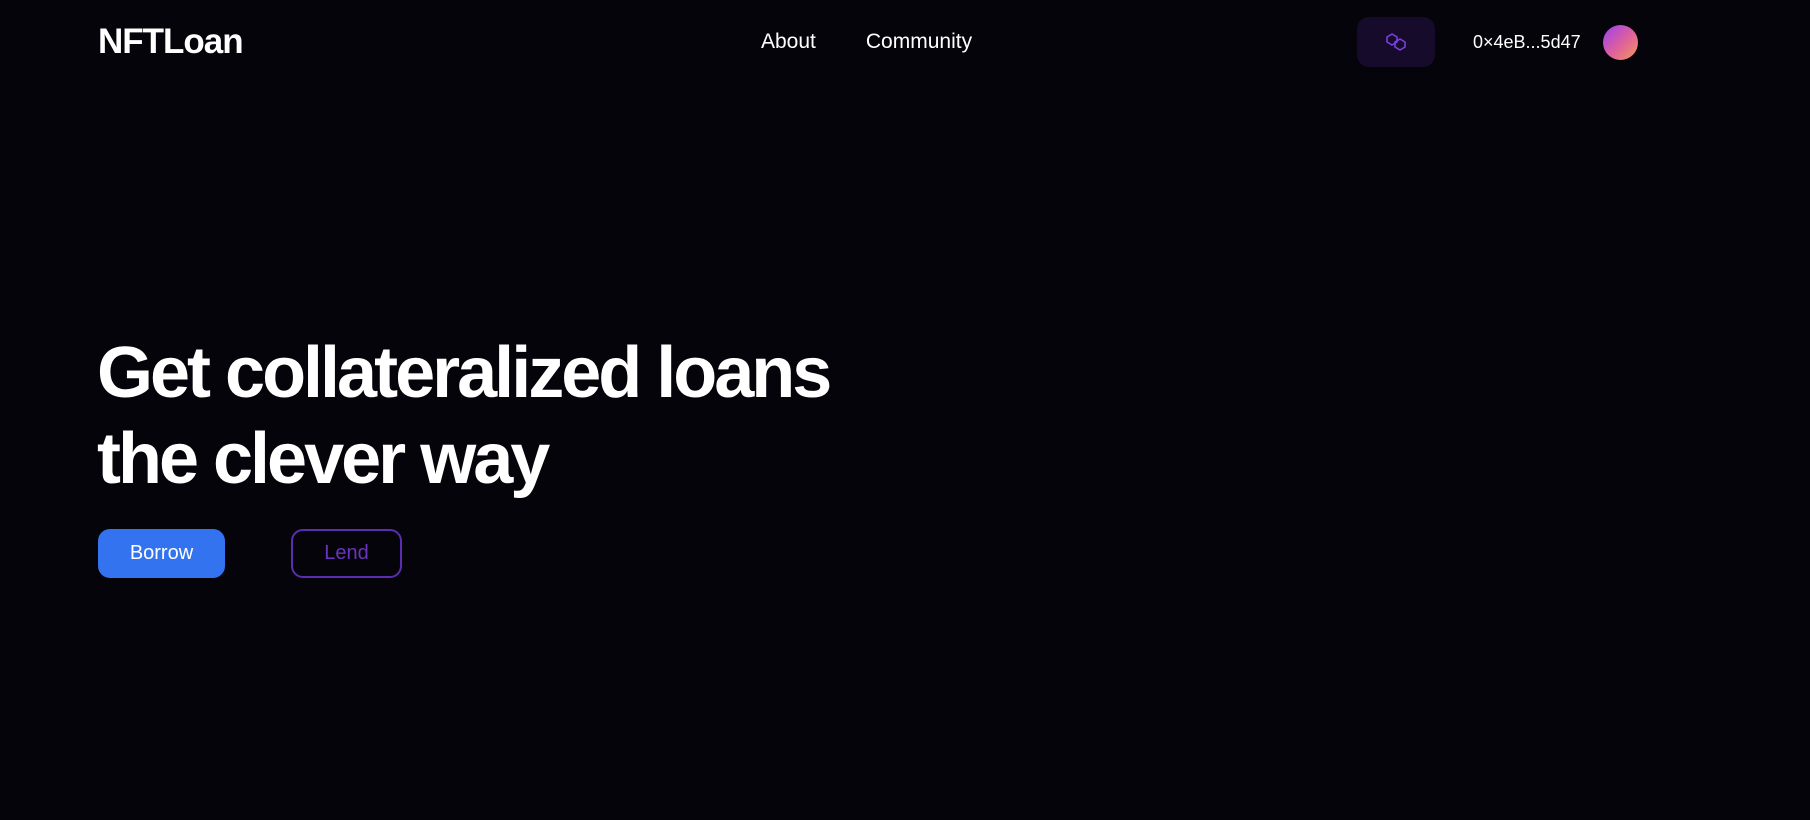 This screenshot has width=1810, height=820. I want to click on nav-community-link: Community, so click(919, 42).